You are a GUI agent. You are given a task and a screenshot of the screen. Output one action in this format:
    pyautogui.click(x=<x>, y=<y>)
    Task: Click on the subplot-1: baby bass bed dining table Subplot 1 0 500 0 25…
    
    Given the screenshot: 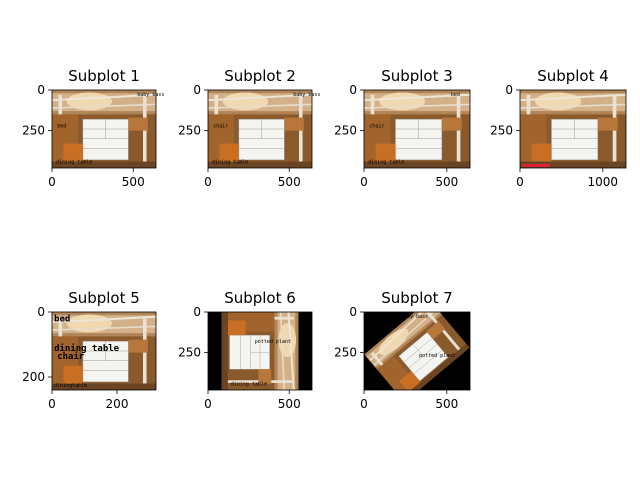 What is the action you would take?
    pyautogui.click(x=93, y=128)
    